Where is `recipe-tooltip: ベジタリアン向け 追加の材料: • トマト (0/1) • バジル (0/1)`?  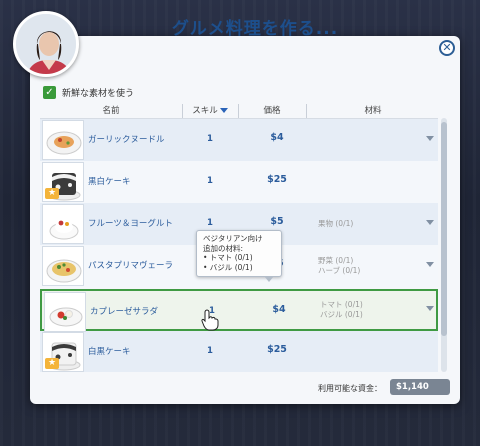
recipe-tooltip: ベジタリアン向け 追加の材料: • トマト (0/1) • バジル (0/1) is located at coordinates (239, 253).